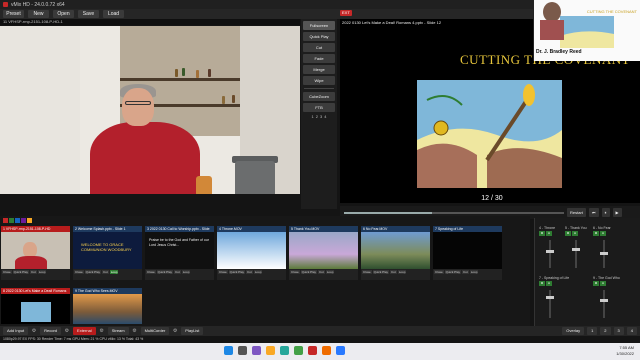 The width and height of the screenshot is (640, 360). Describe the element at coordinates (605, 331) in the screenshot. I see `overlay-2-button: 2` at that location.